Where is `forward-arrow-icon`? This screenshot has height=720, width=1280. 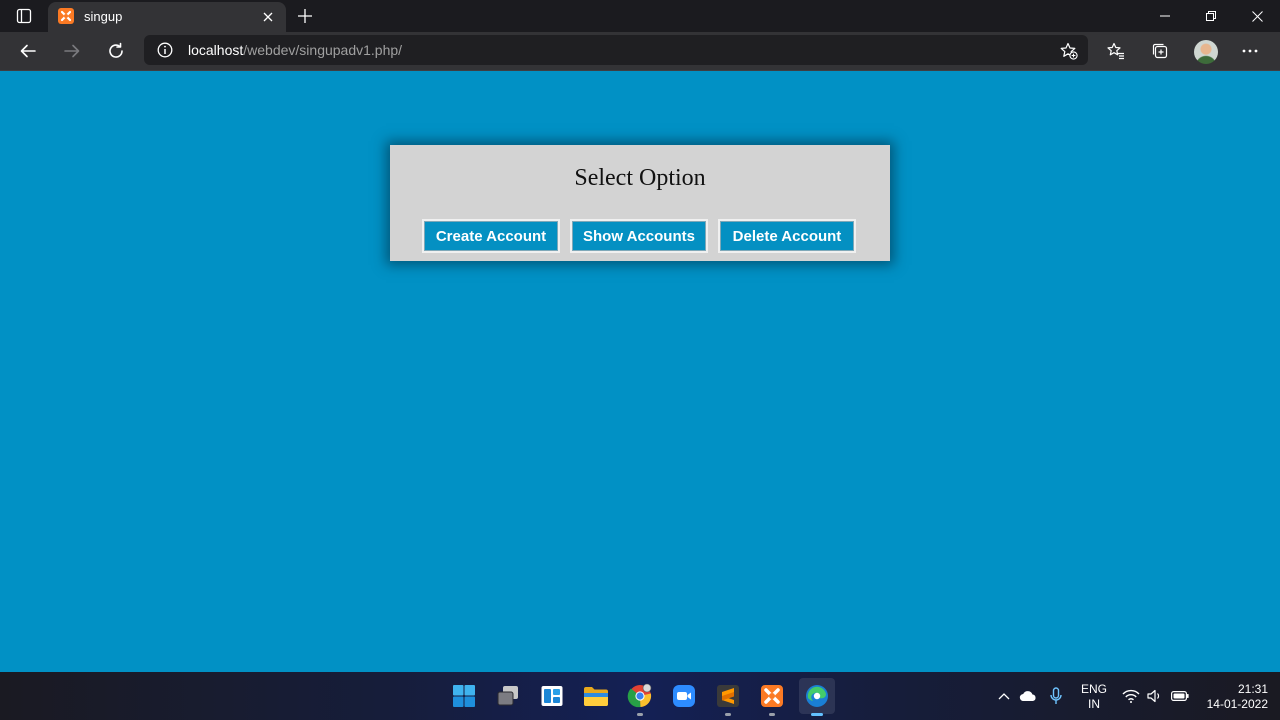 forward-arrow-icon is located at coordinates (72, 51).